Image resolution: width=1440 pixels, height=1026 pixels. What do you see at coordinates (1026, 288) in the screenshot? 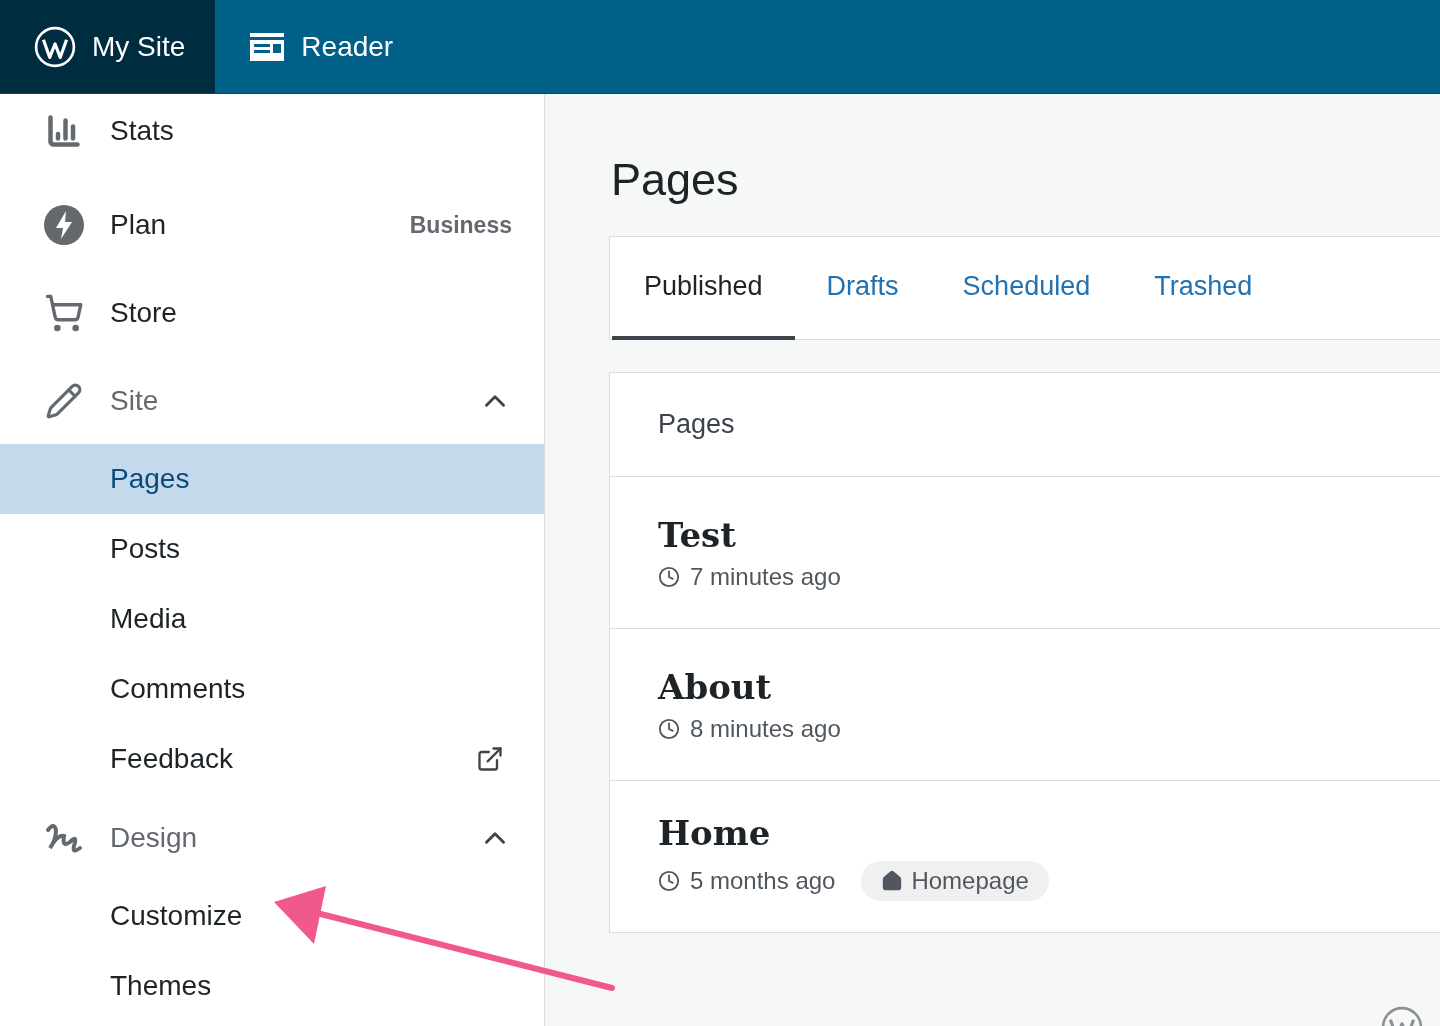
I see `status-tab: Scheduled` at bounding box center [1026, 288].